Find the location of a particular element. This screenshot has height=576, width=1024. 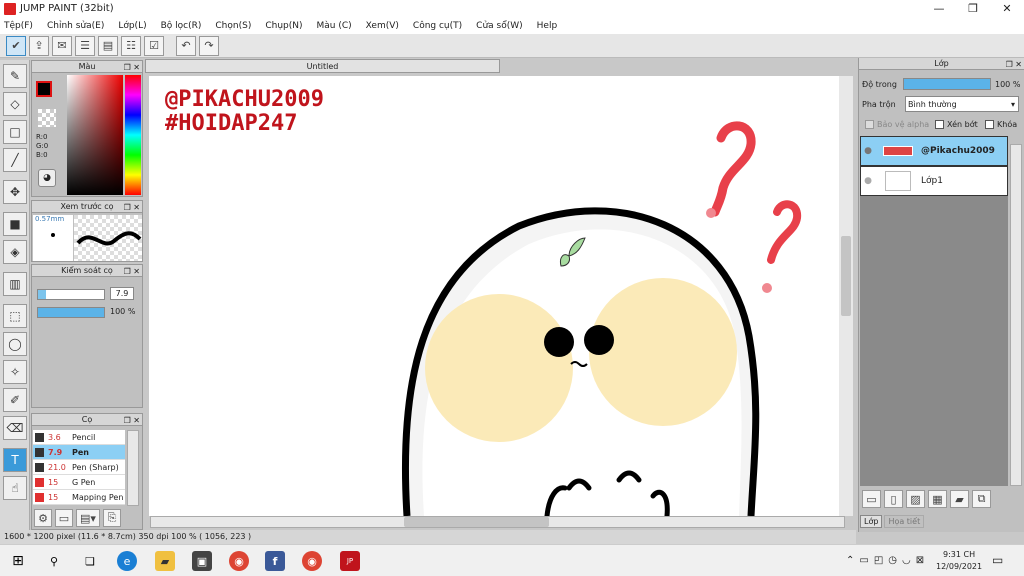

protect-alpha-checkbox is located at coordinates (869, 124).